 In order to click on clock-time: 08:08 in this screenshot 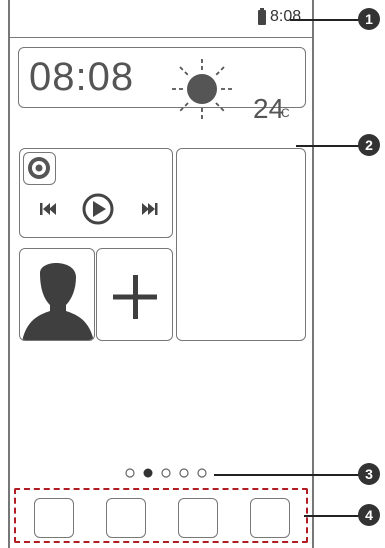, I will do `click(82, 77)`.